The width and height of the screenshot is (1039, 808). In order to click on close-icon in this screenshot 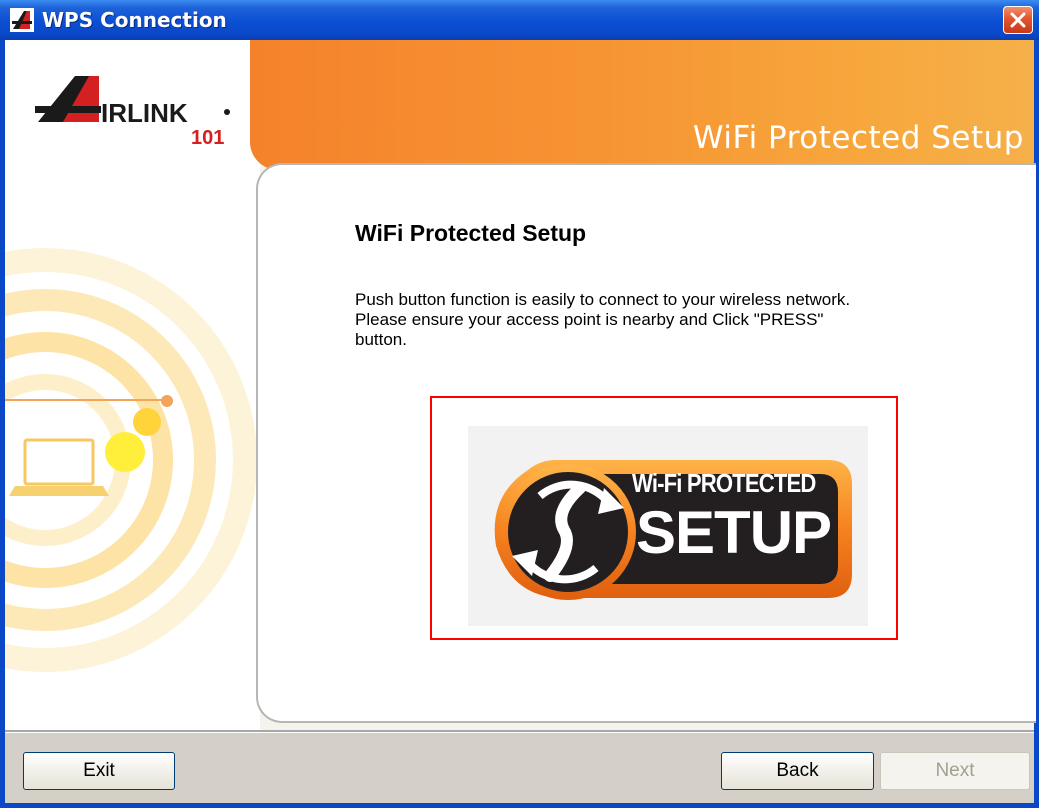, I will do `click(1018, 20)`.